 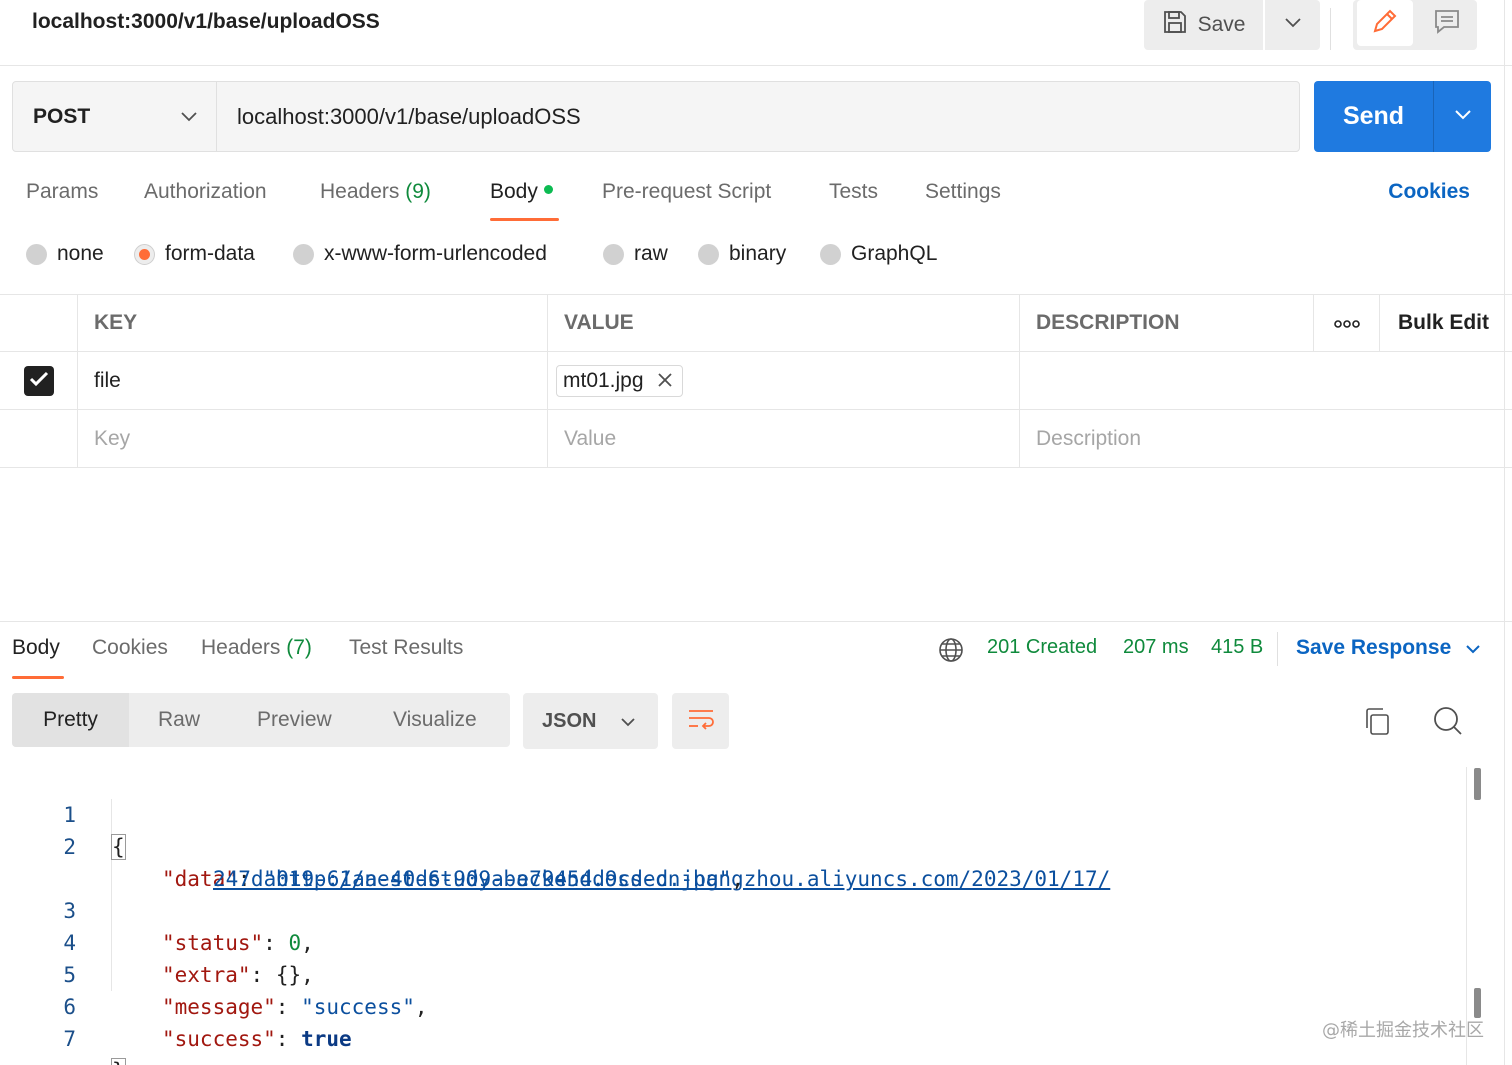 What do you see at coordinates (294, 720) in the screenshot?
I see `view-preview: Preview` at bounding box center [294, 720].